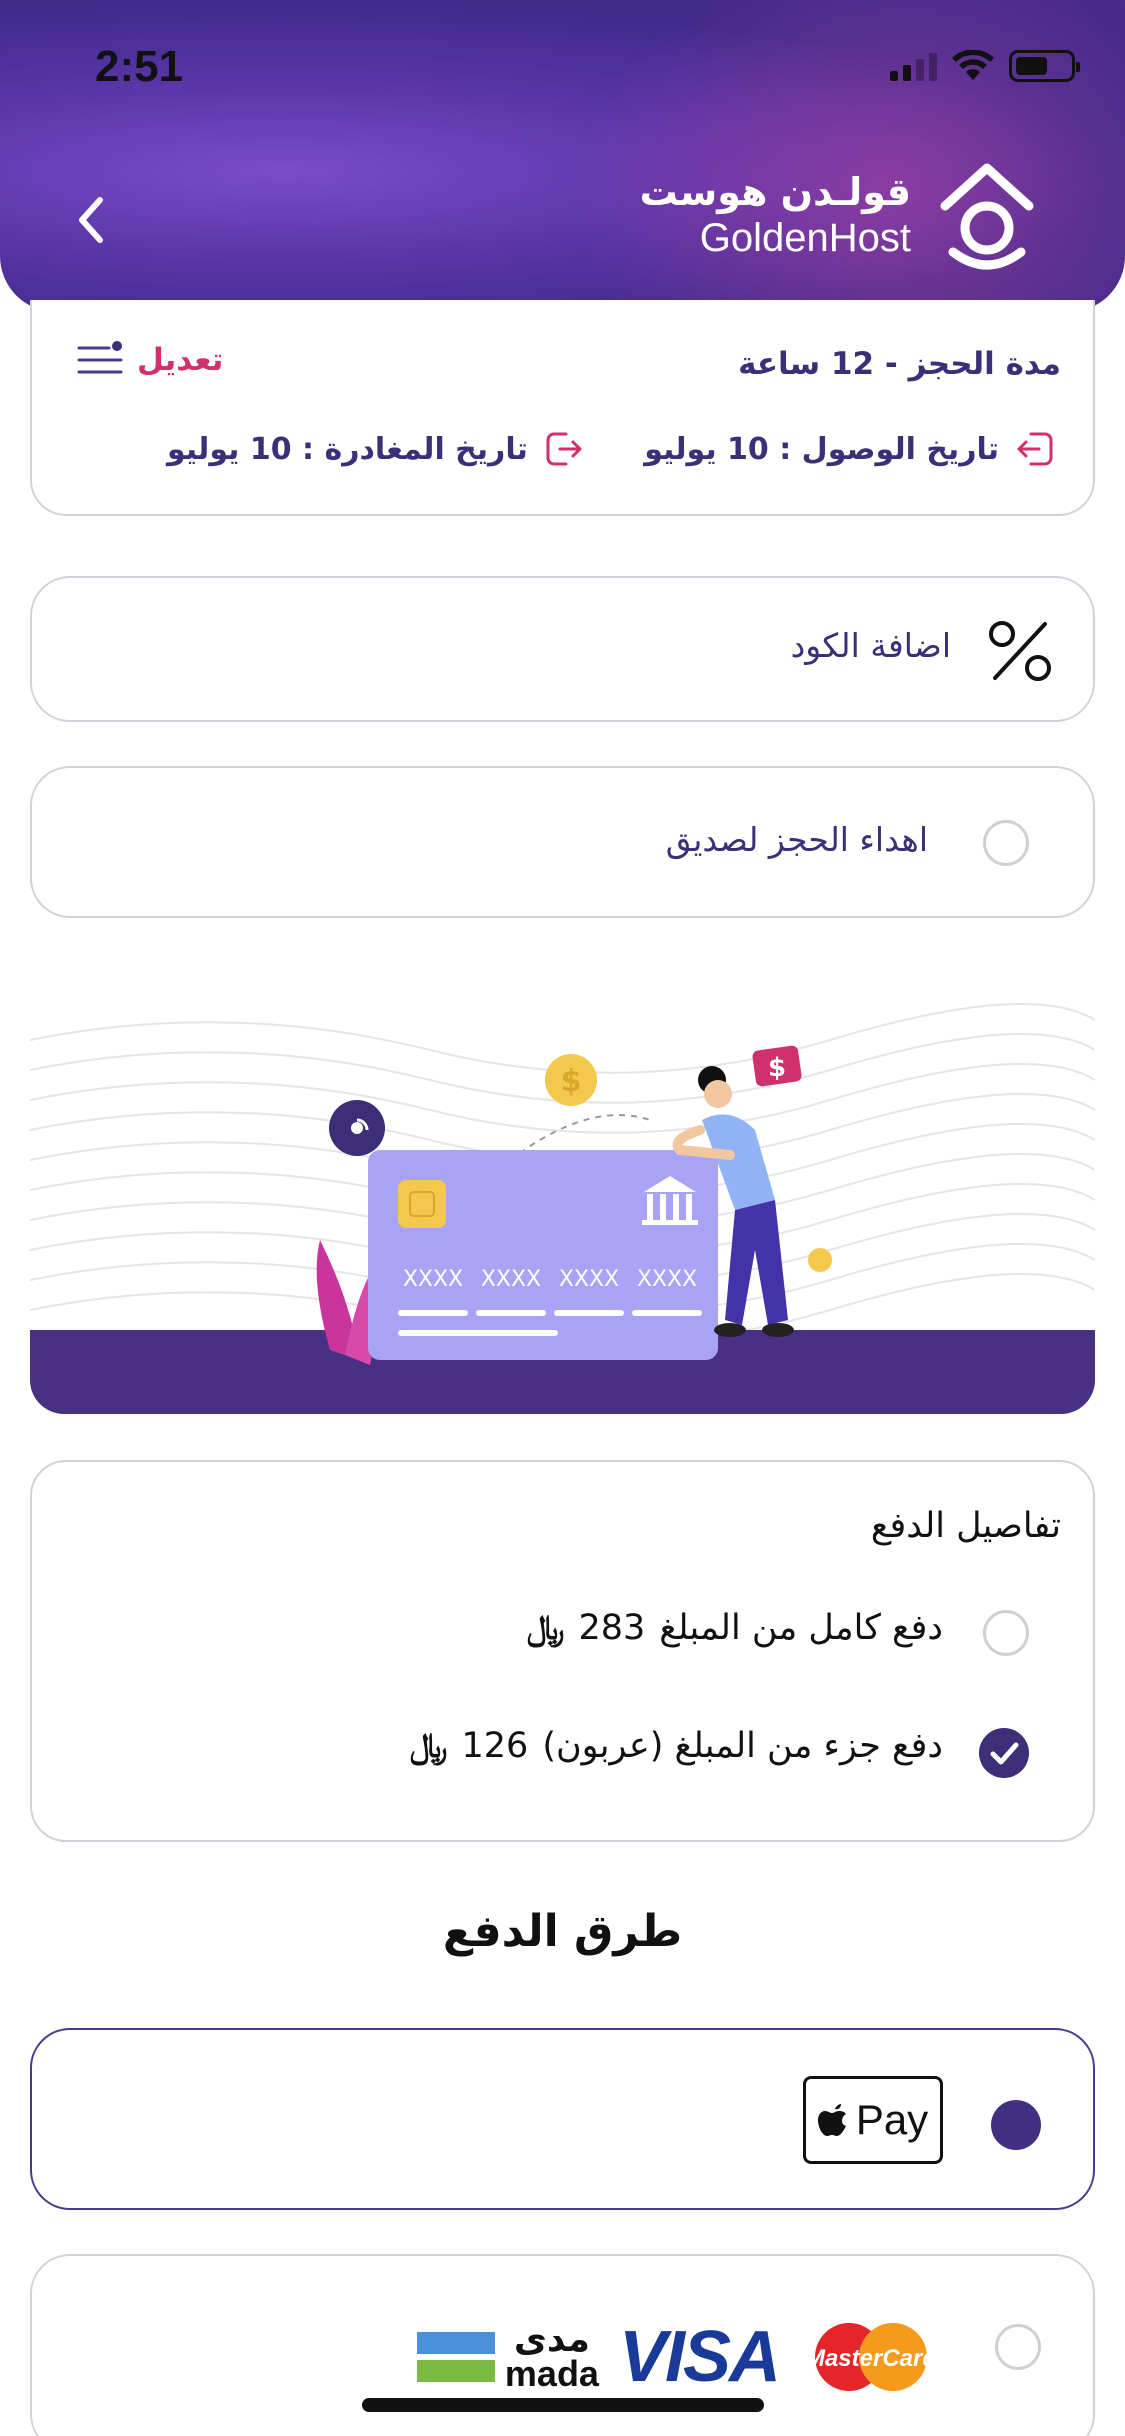 This screenshot has height=2436, width=1125. I want to click on gift-label: اهداء الحجز لصديق, so click(796, 839).